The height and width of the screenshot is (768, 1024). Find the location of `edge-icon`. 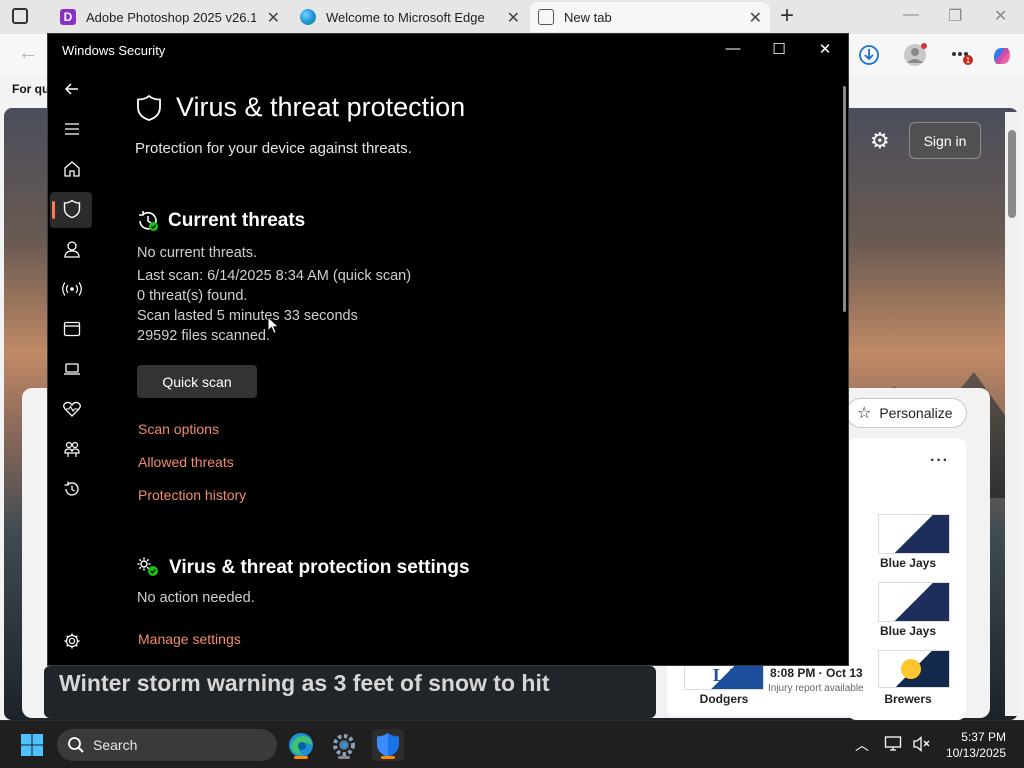

edge-icon is located at coordinates (301, 745).